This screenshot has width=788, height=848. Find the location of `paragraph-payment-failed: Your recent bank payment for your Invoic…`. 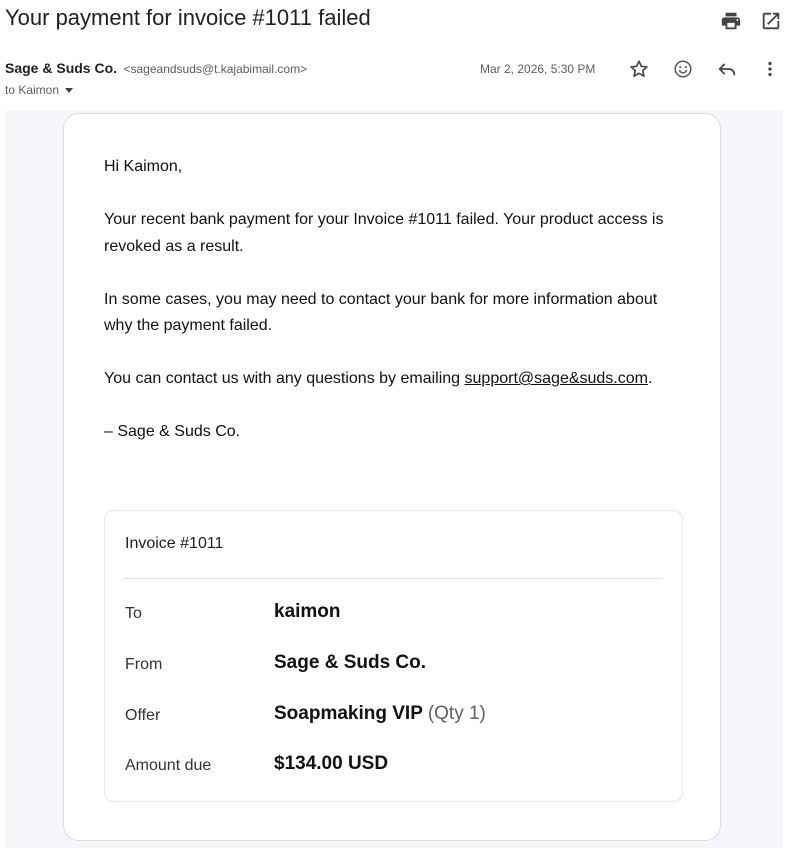

paragraph-payment-failed: Your recent bank payment for your Invoic… is located at coordinates (384, 233).